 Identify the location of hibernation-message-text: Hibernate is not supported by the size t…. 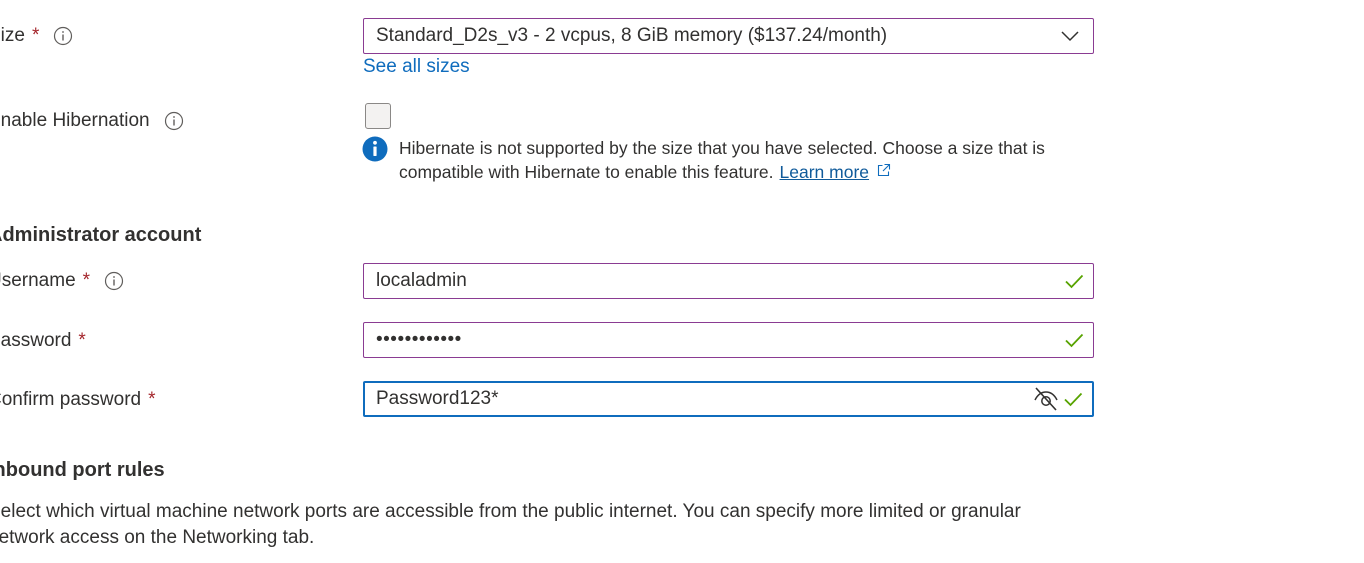
(740, 160).